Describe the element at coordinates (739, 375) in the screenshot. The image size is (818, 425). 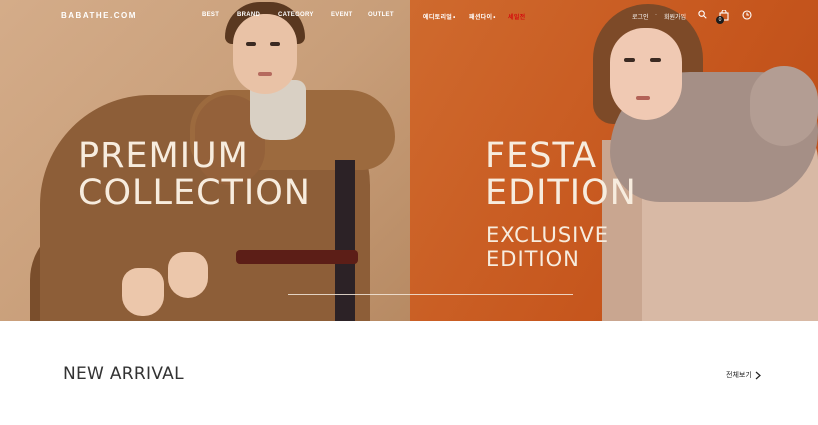
I see `view-all-label: 전체보기` at that location.